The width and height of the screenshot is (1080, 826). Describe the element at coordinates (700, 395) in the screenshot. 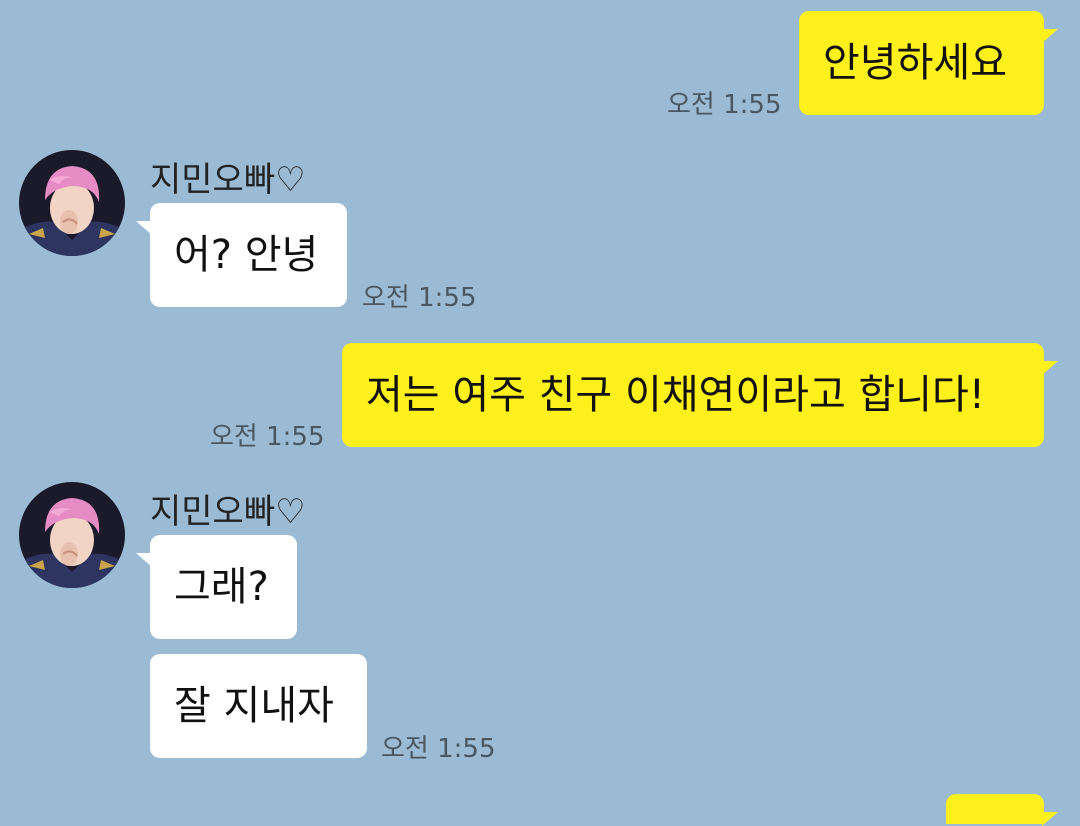

I see `my-message-bubble: 저는 여주 친구 이채연이라고 합니다!` at that location.